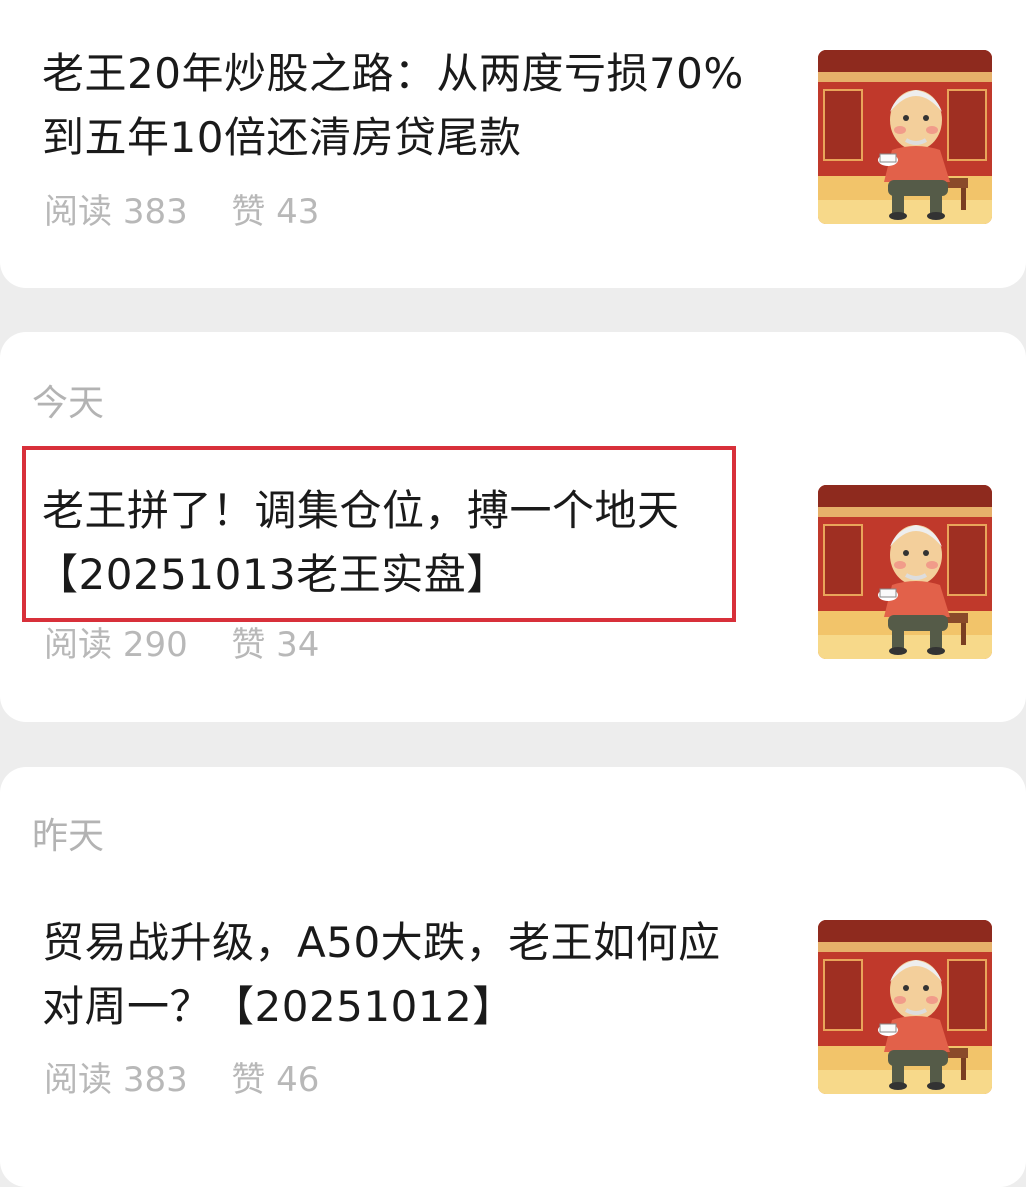  Describe the element at coordinates (418, 106) in the screenshot. I see `article-title: 老王20年炒股之路：从两度亏损70% 到五年10倍还清房贷尾款` at that location.